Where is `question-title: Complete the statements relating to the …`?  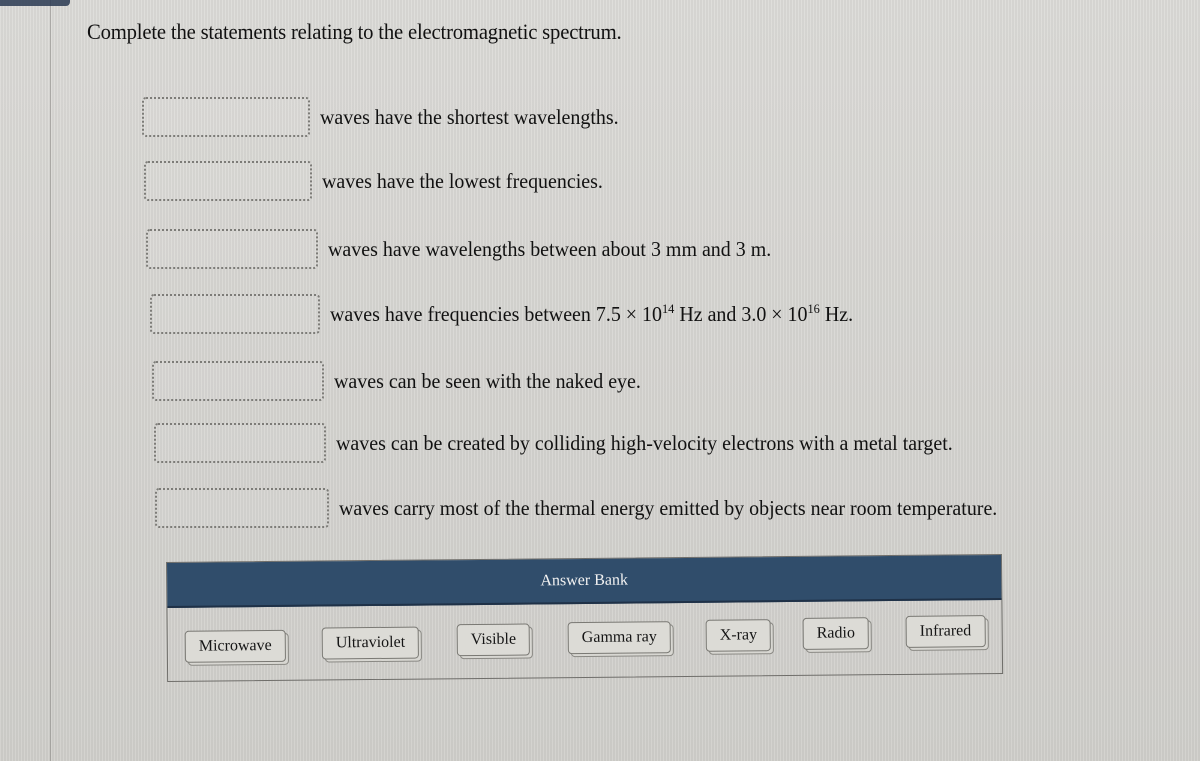
question-title: Complete the statements relating to the … is located at coordinates (354, 31).